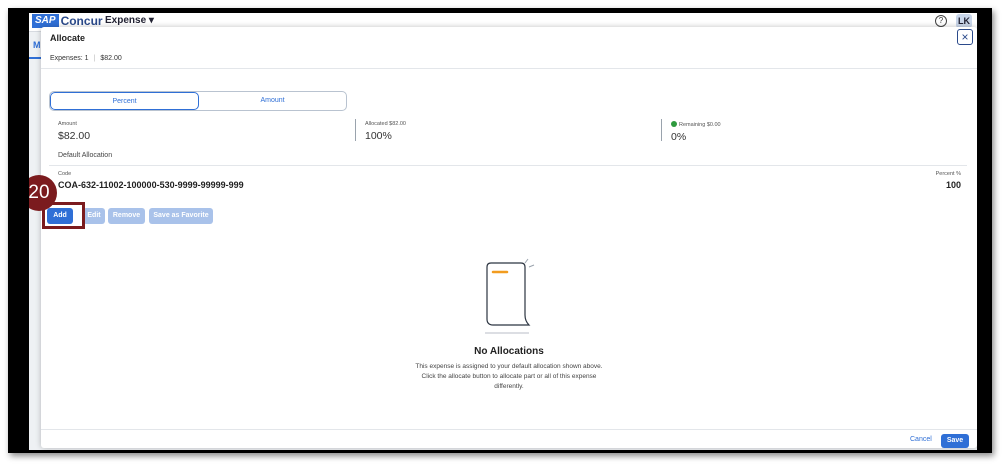  What do you see at coordinates (65, 174) in the screenshot?
I see `code-label: Code` at bounding box center [65, 174].